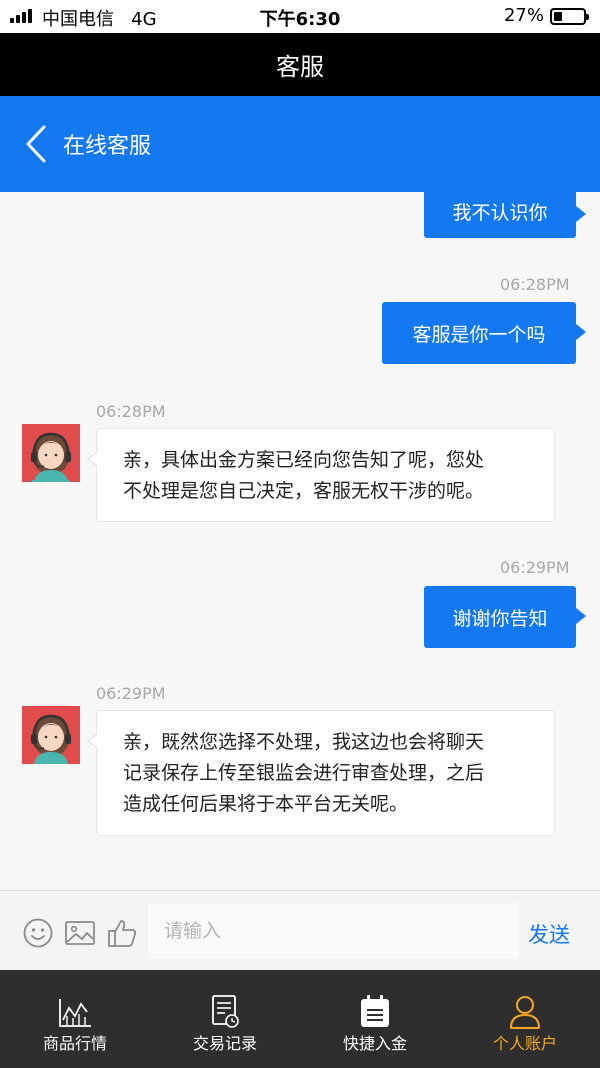  I want to click on nav-item-market: 商品行情, so click(75, 1019).